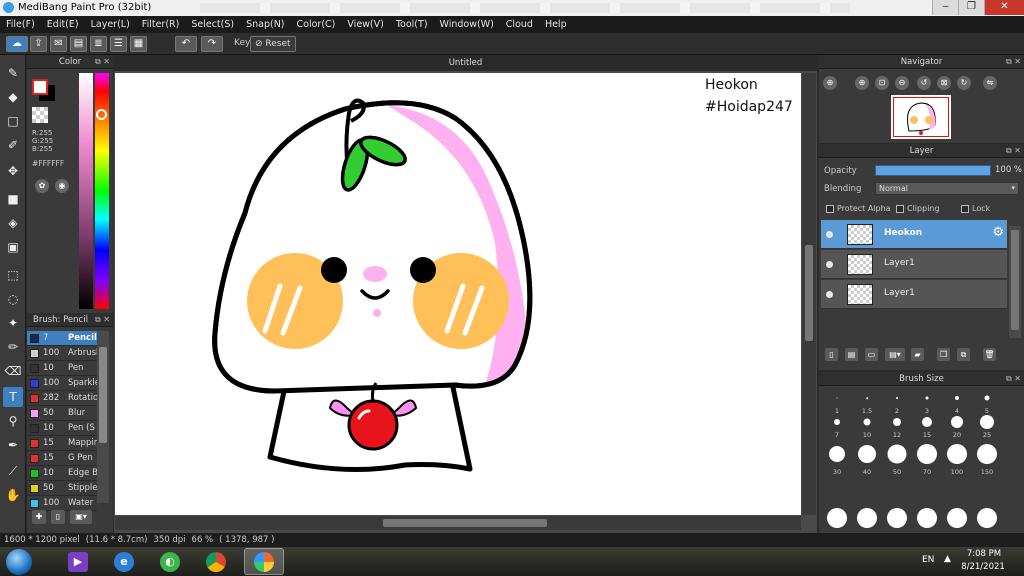 Image resolution: width=1024 pixels, height=576 pixels. Describe the element at coordinates (927, 460) in the screenshot. I see `brush-size-option: 70` at that location.